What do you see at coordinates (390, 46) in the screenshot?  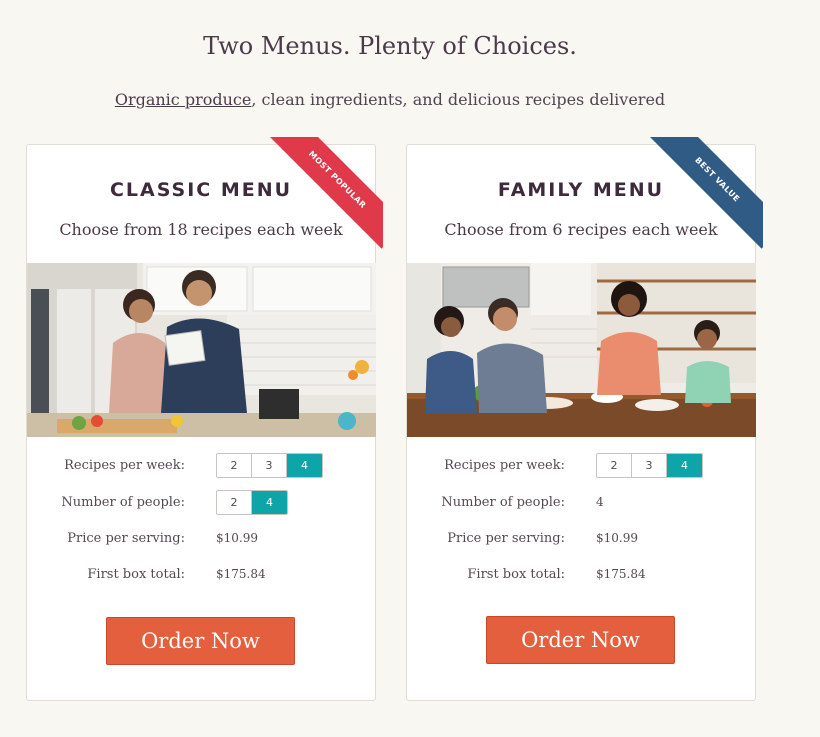 I see `page-title: Two Menus. Plenty of Choices.` at bounding box center [390, 46].